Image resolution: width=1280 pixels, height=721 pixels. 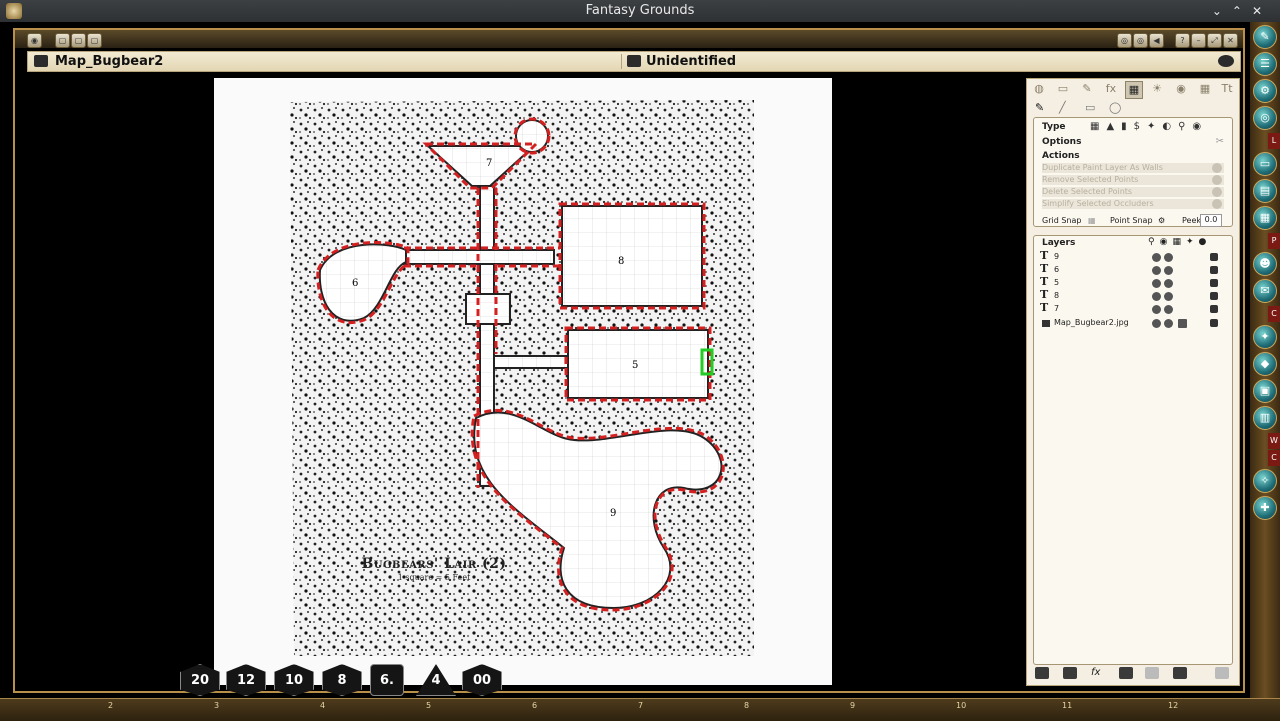 What do you see at coordinates (1133, 204) in the screenshot?
I see `simplify-selected-occluders-button: Simplify Selected Occluders` at bounding box center [1133, 204].